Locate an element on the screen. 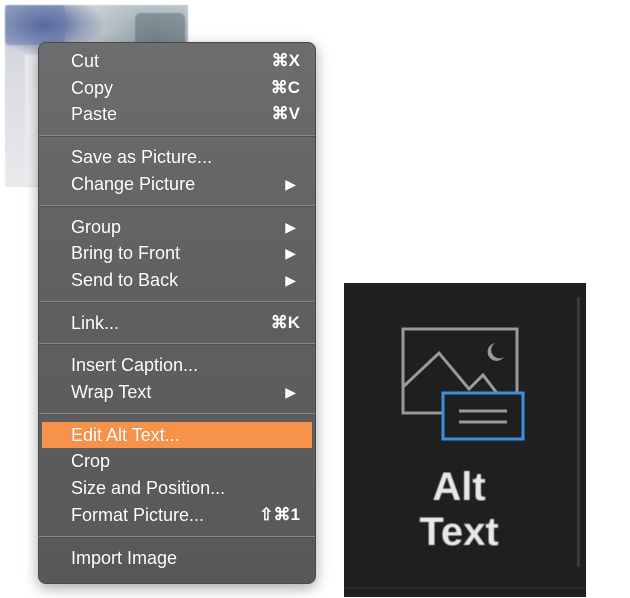 This screenshot has width=630, height=598. menu-item-bring-to-front: Bring to Front ▶ is located at coordinates (177, 253).